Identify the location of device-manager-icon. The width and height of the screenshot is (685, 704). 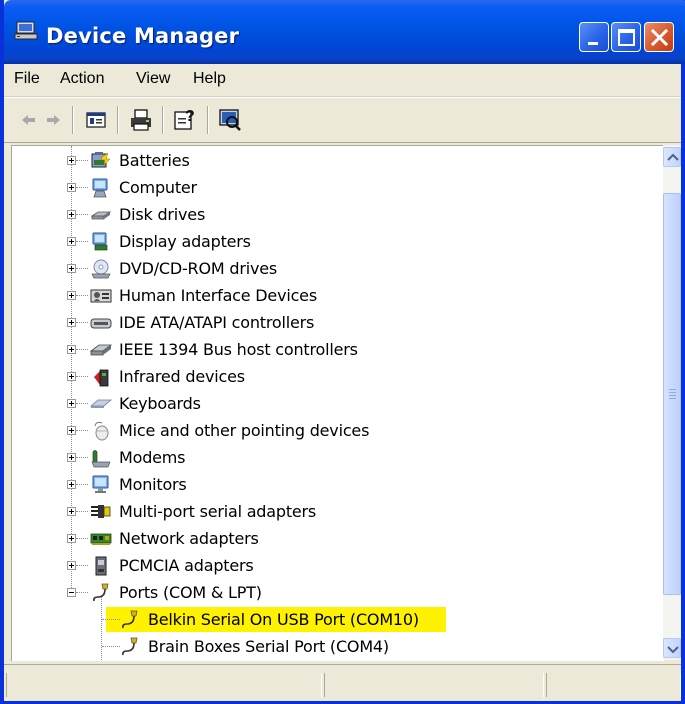
(26, 30).